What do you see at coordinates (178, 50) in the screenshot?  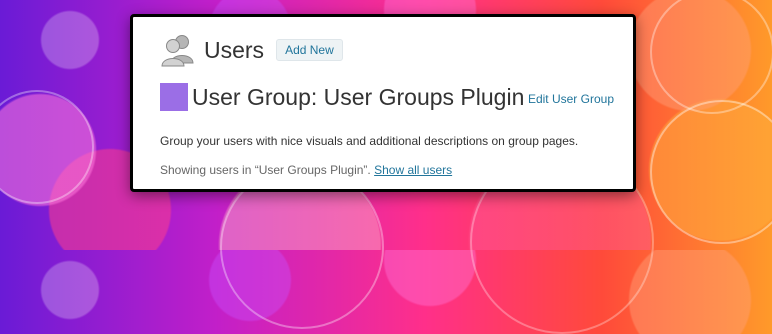 I see `users-icon` at bounding box center [178, 50].